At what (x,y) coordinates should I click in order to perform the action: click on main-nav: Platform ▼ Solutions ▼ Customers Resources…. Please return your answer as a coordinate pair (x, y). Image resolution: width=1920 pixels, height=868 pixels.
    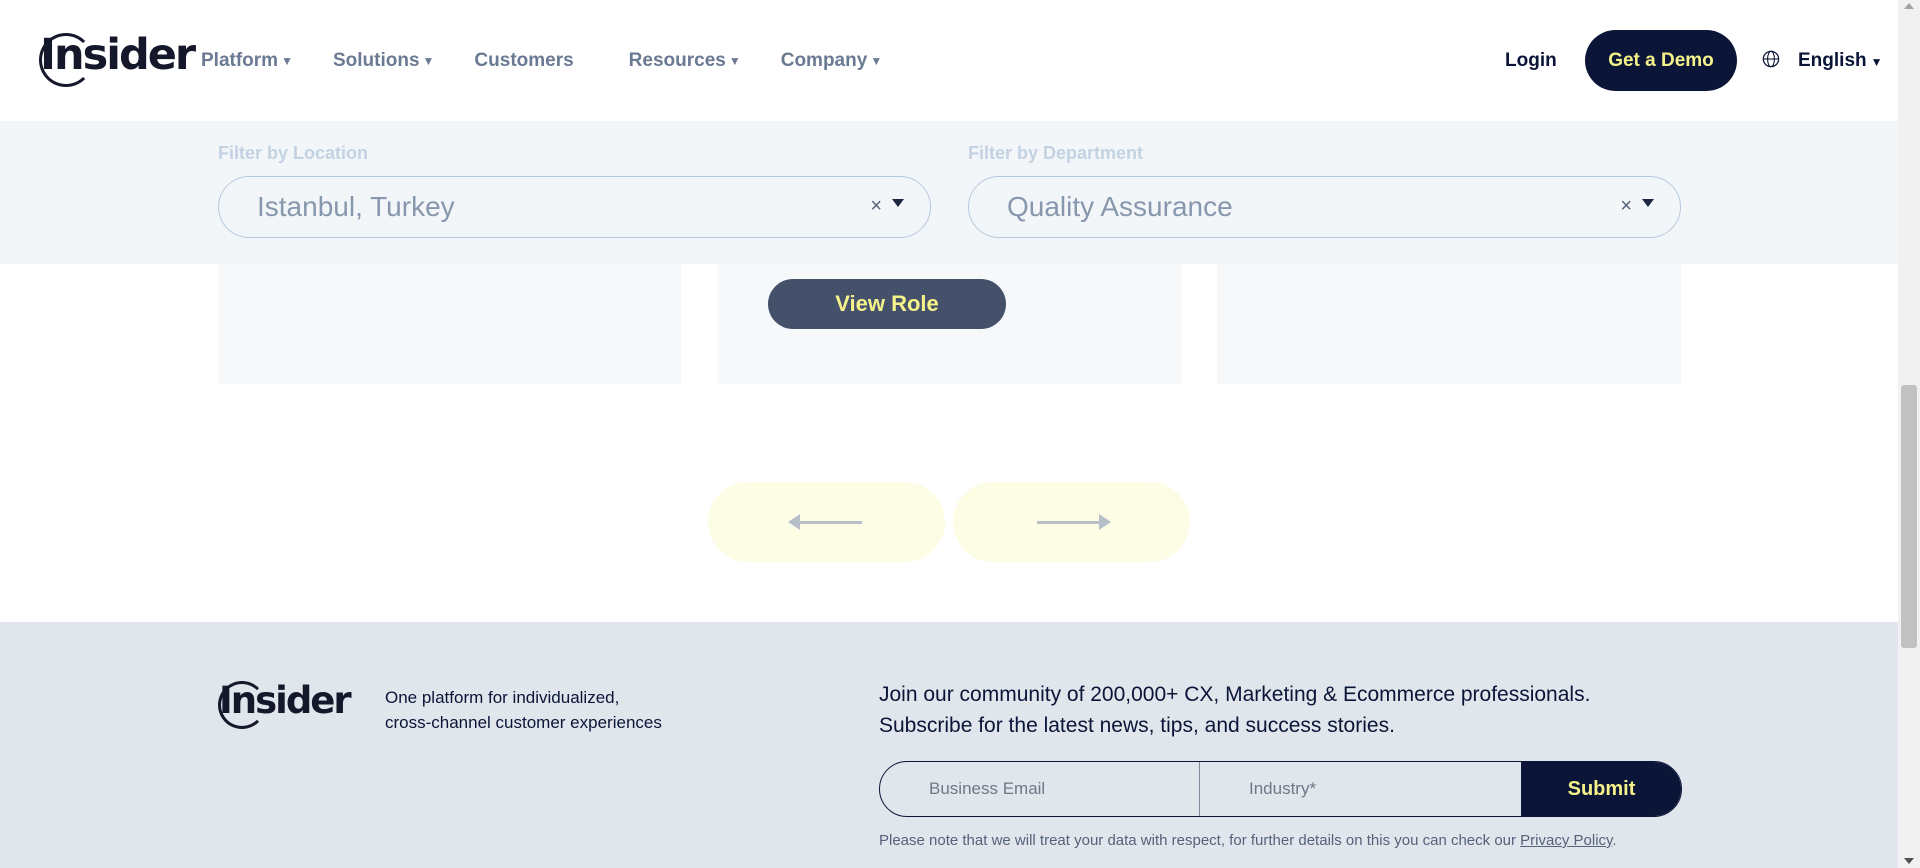
    Looking at the image, I should click on (561, 61).